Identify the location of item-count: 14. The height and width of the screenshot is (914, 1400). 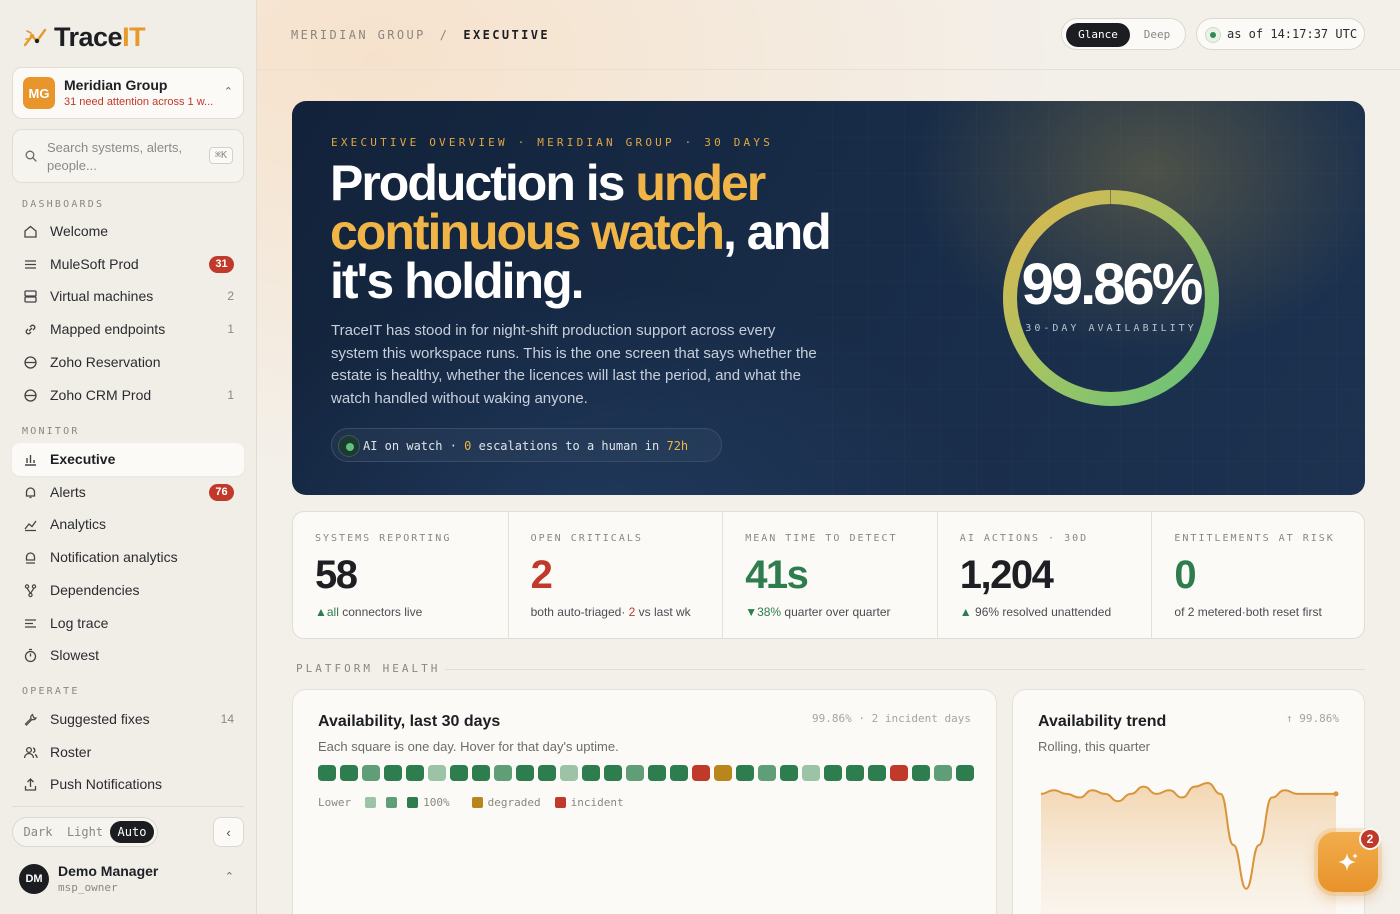
(227, 719).